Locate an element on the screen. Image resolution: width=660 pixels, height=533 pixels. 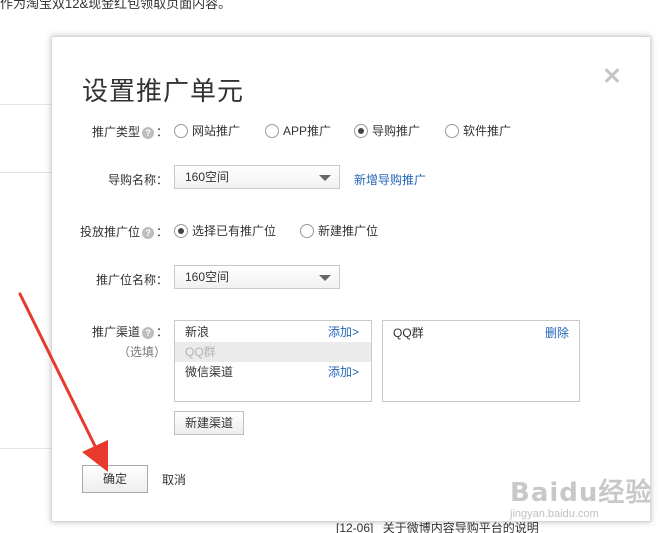
radio-website-promotion: 网站推广 is located at coordinates (207, 130).